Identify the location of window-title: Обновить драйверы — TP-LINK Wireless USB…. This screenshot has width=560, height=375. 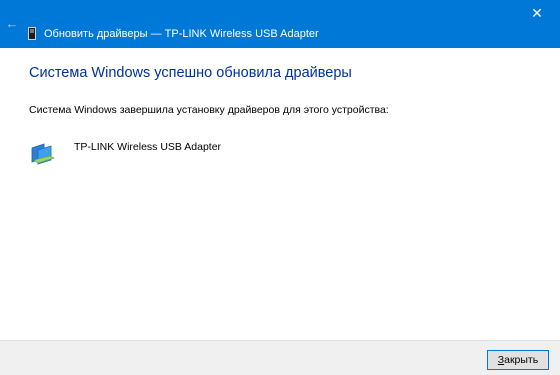
(181, 34).